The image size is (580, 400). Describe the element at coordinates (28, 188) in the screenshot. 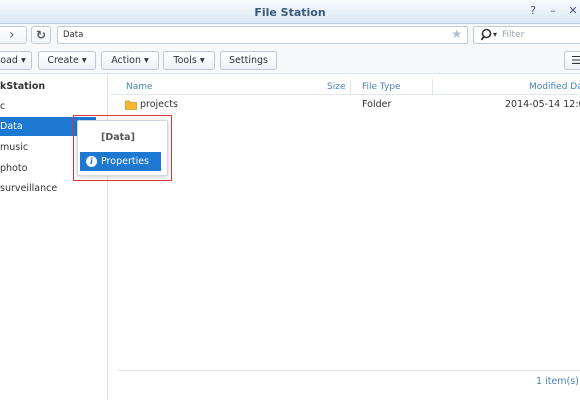

I see `tree-item-surveillance: surveillance` at that location.